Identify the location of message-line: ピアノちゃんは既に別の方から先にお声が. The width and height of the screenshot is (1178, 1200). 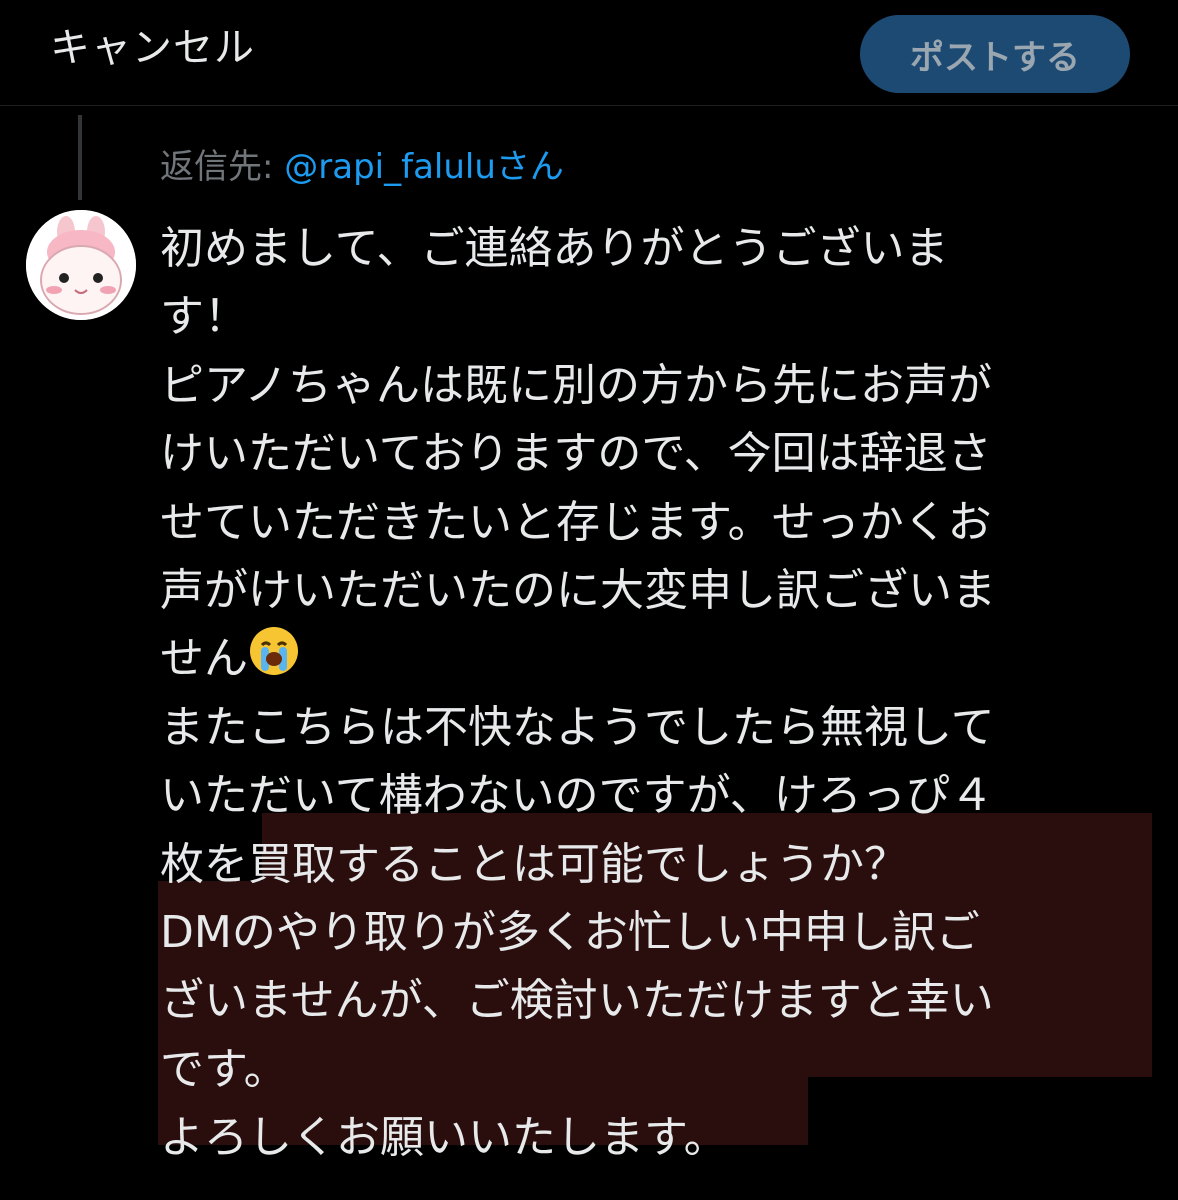
(576, 385).